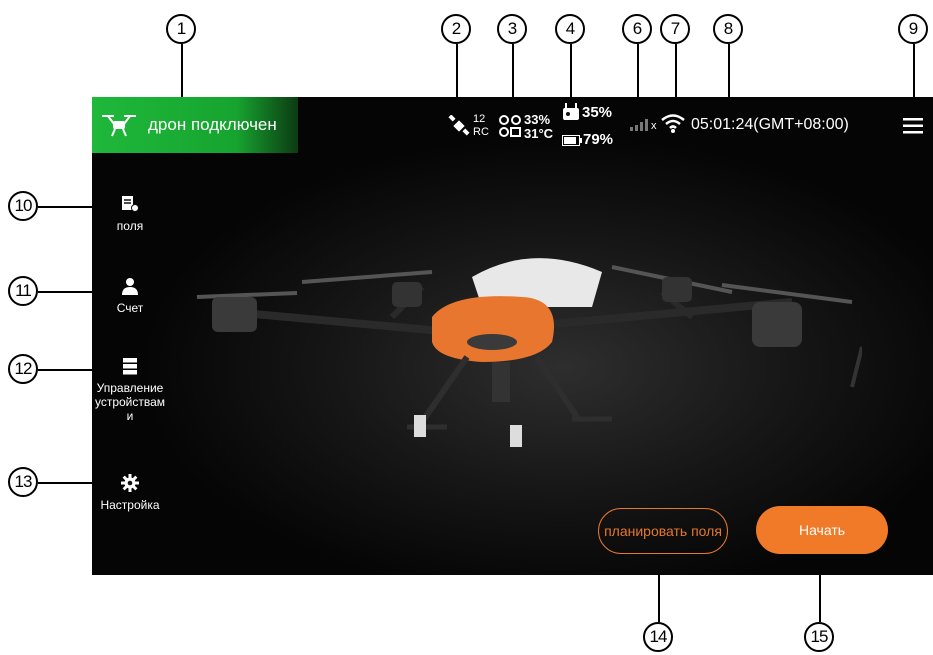  I want to click on remote-controller-icon, so click(571, 111).